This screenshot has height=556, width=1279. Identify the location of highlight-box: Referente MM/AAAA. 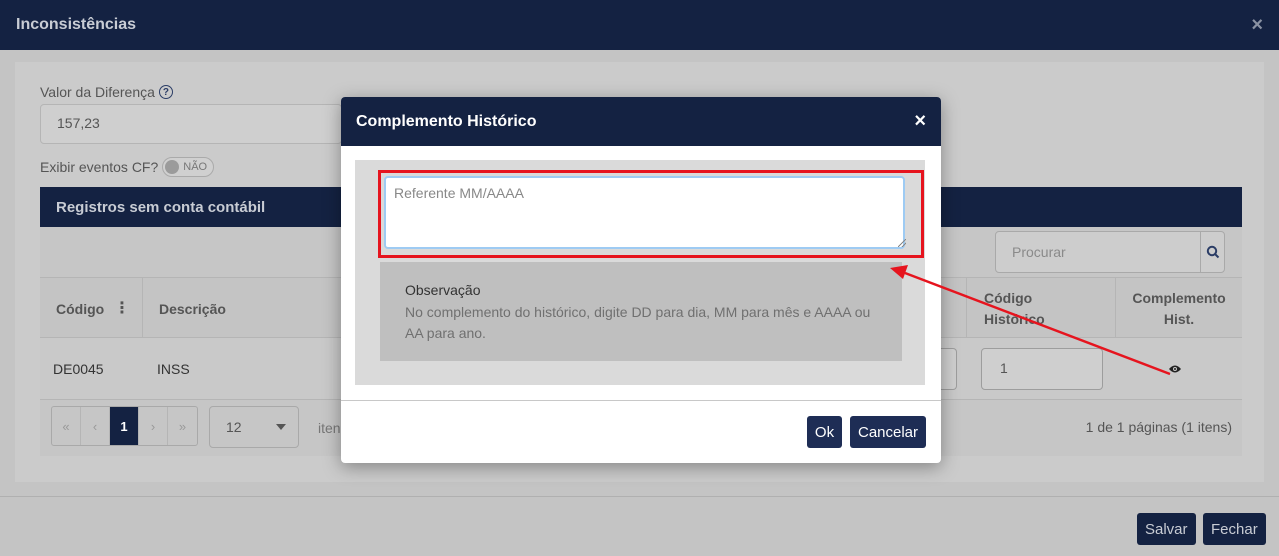
(651, 214).